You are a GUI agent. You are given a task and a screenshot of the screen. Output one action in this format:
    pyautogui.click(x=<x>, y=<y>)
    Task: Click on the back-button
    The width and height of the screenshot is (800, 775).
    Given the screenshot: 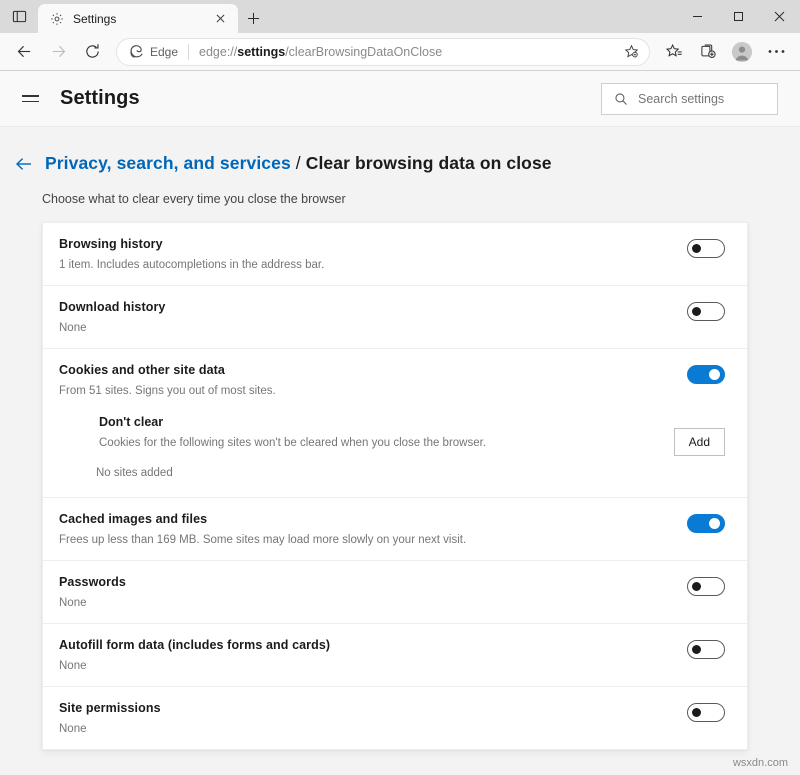 What is the action you would take?
    pyautogui.click(x=24, y=52)
    